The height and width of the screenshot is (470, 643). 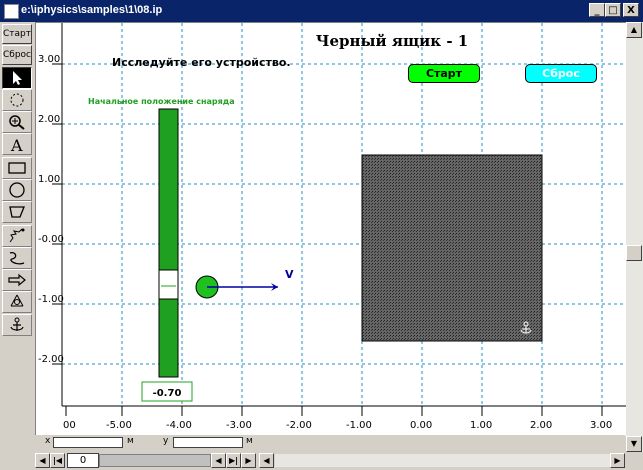 What do you see at coordinates (239, 425) in the screenshot?
I see `x-tick-label: -3.00` at bounding box center [239, 425].